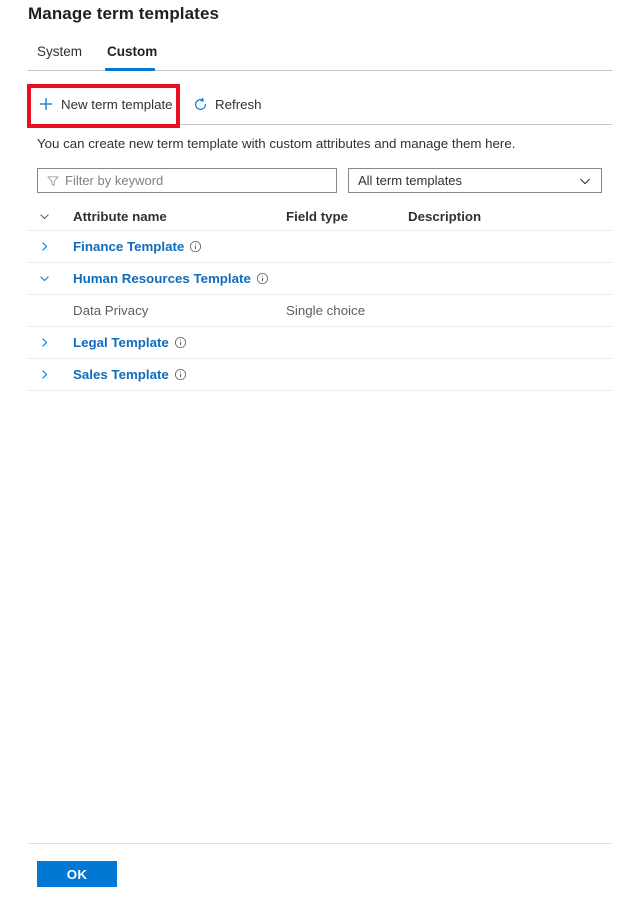 The image size is (635, 898). What do you see at coordinates (585, 181) in the screenshot?
I see `chevron-down-icon` at bounding box center [585, 181].